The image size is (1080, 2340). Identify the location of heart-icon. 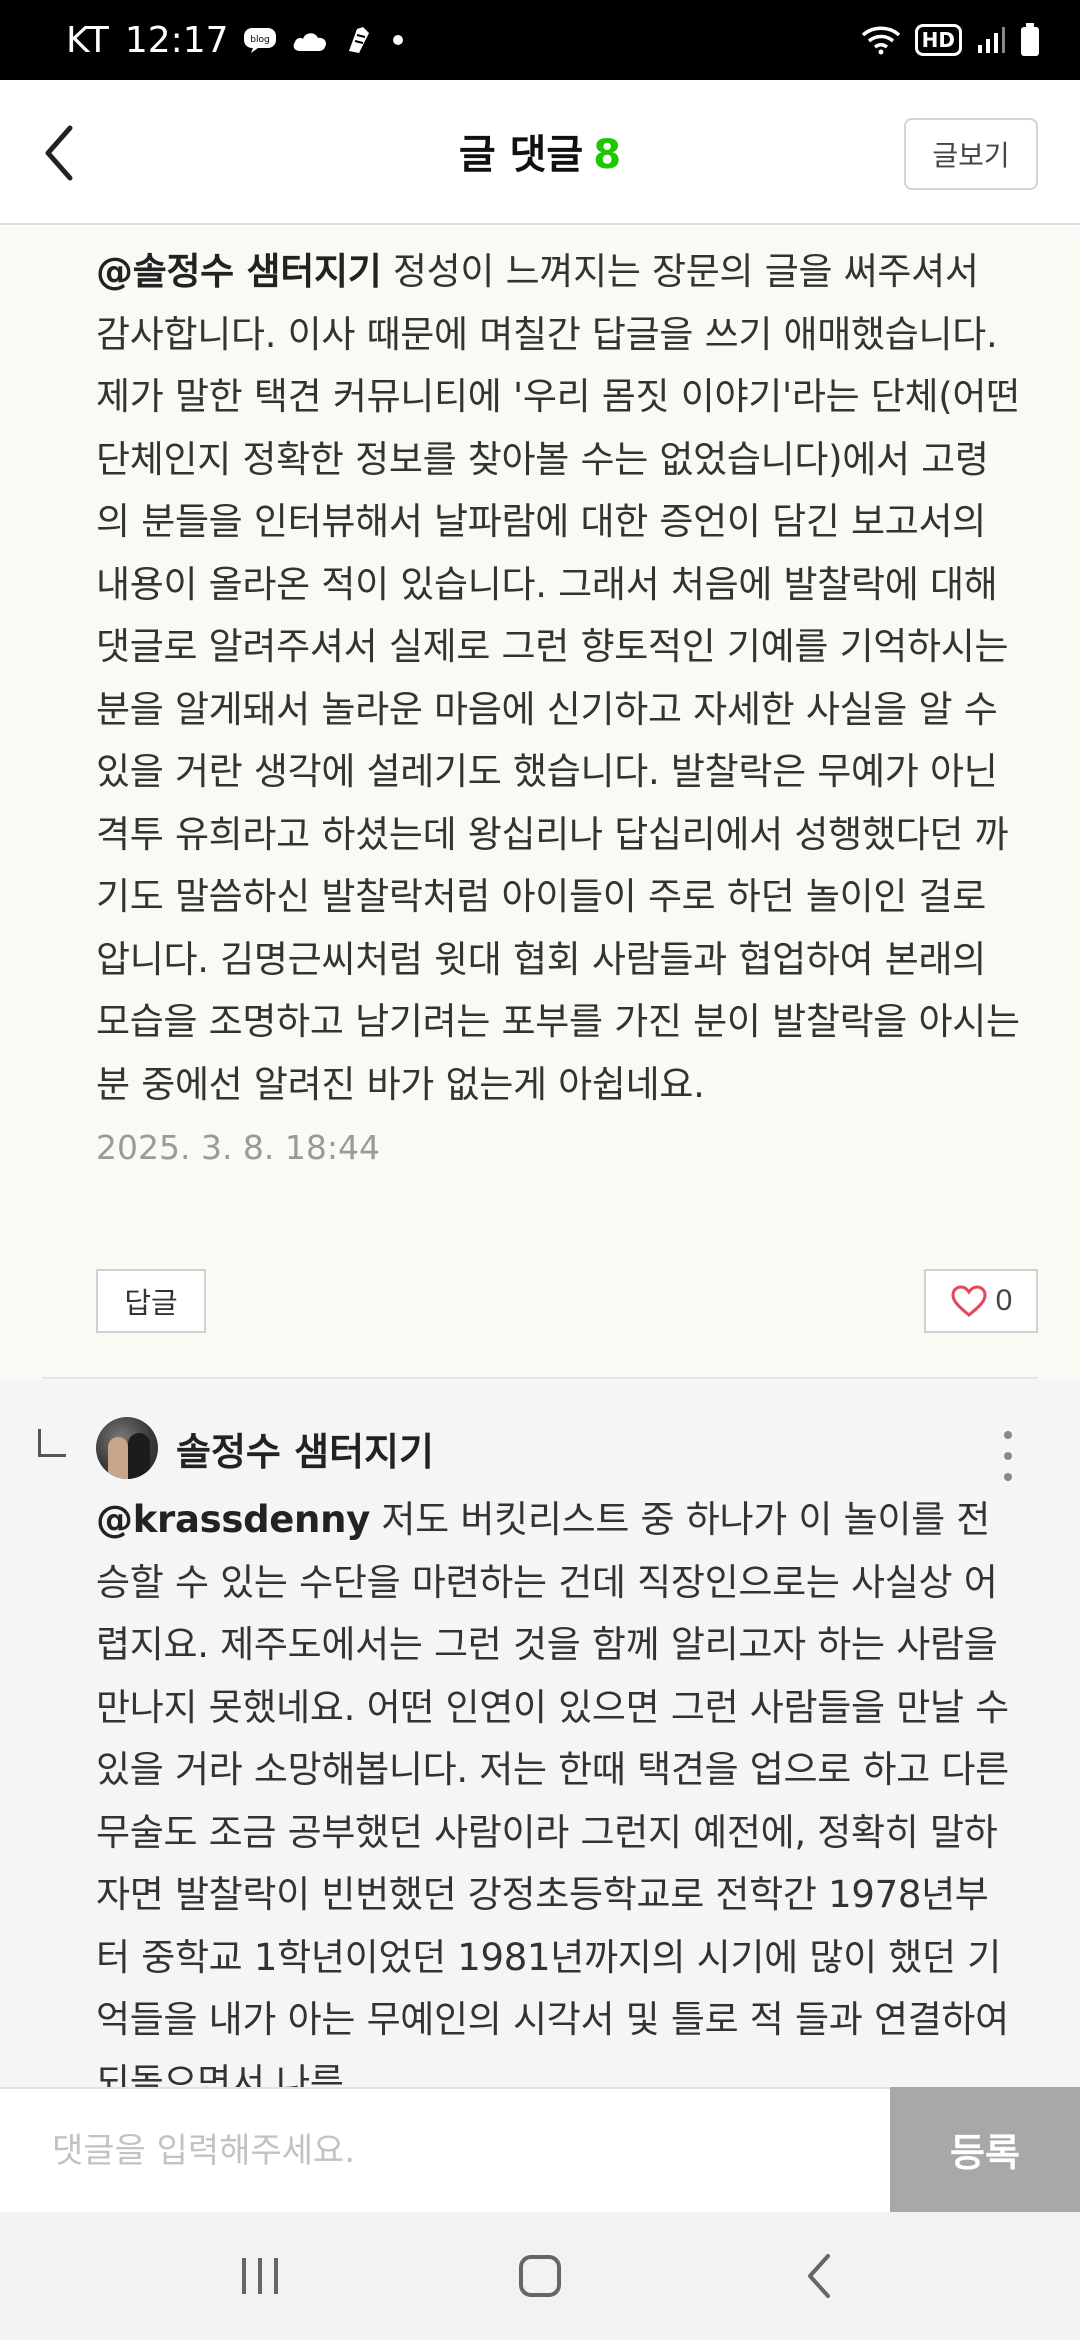
(969, 1301).